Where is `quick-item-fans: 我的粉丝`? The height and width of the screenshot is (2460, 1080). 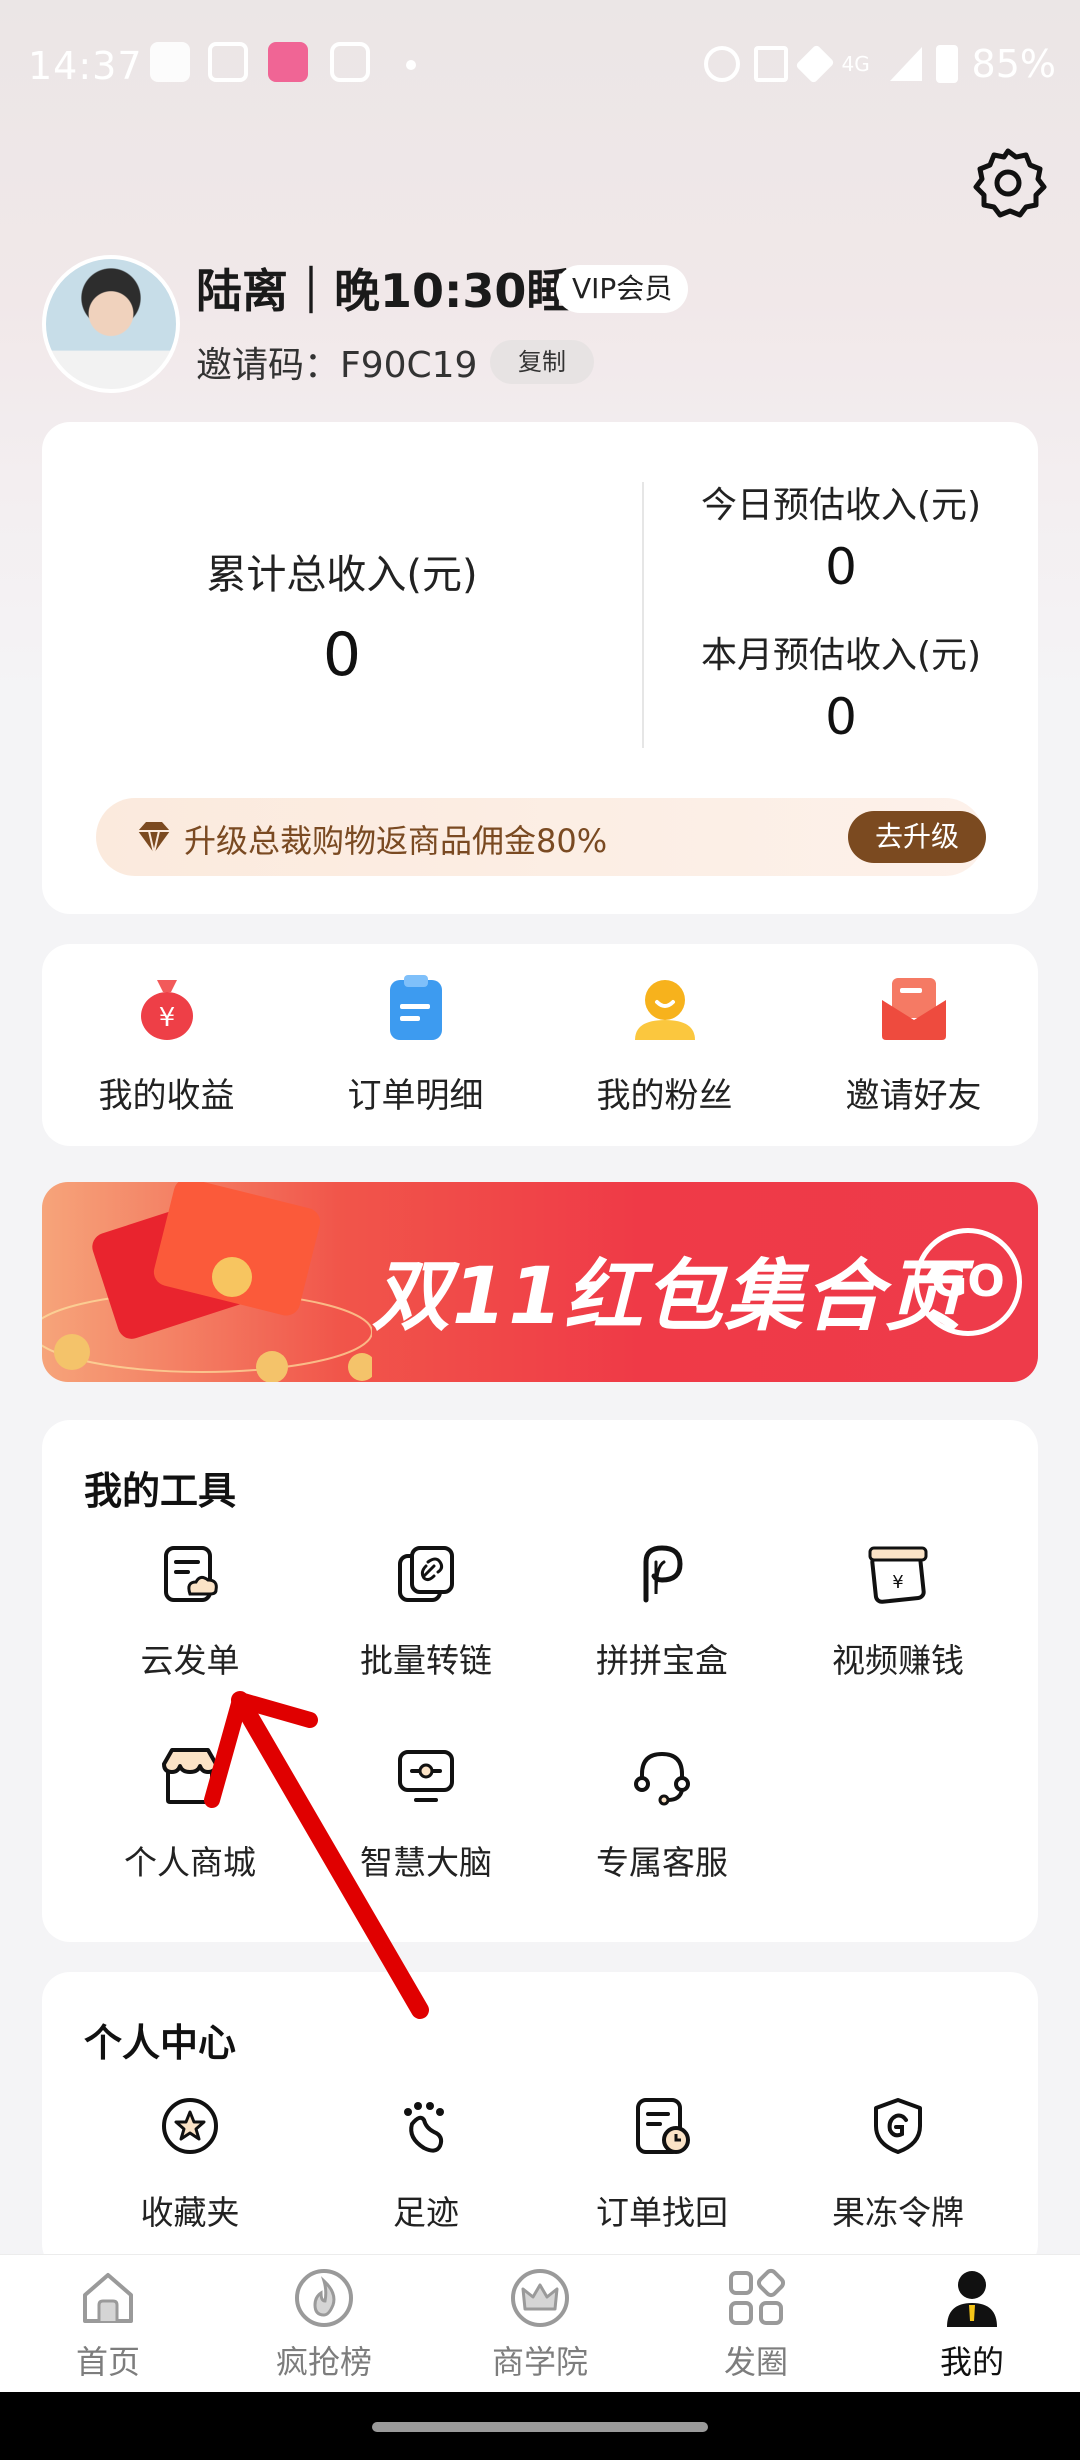
quick-item-fans: 我的粉丝 is located at coordinates (664, 1044).